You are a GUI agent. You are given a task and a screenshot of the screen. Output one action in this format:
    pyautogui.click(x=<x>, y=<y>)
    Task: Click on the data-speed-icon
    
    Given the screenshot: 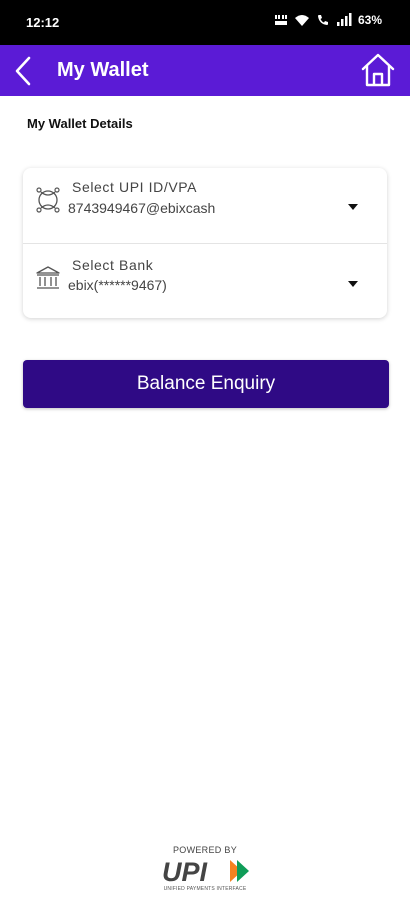 What is the action you would take?
    pyautogui.click(x=280, y=20)
    